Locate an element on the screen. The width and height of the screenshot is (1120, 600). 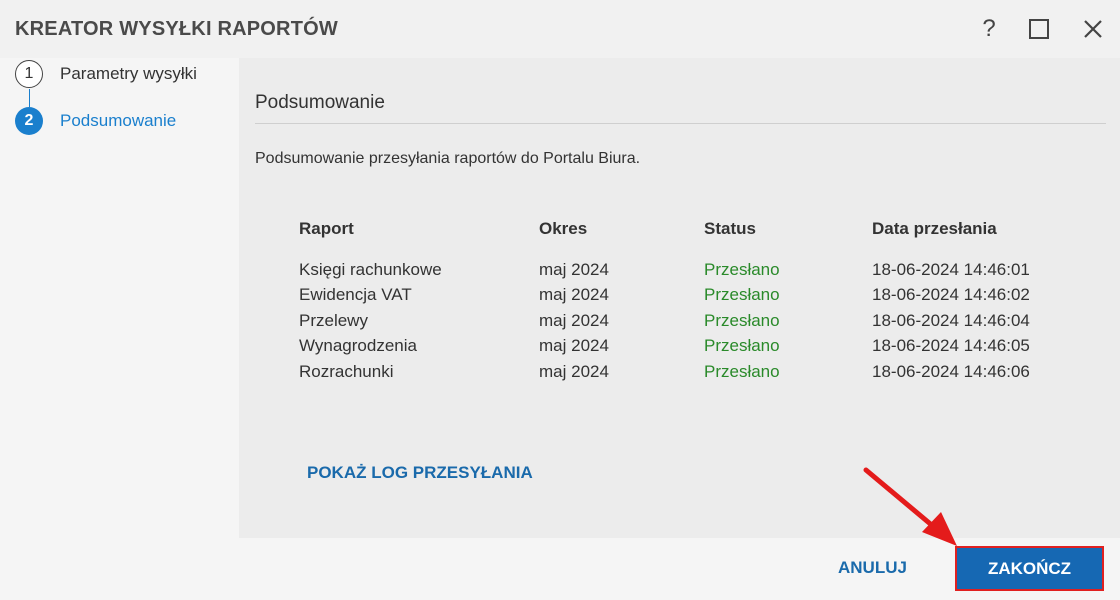
date-cell: 18-06-2024 14:46:04 is located at coordinates (951, 320).